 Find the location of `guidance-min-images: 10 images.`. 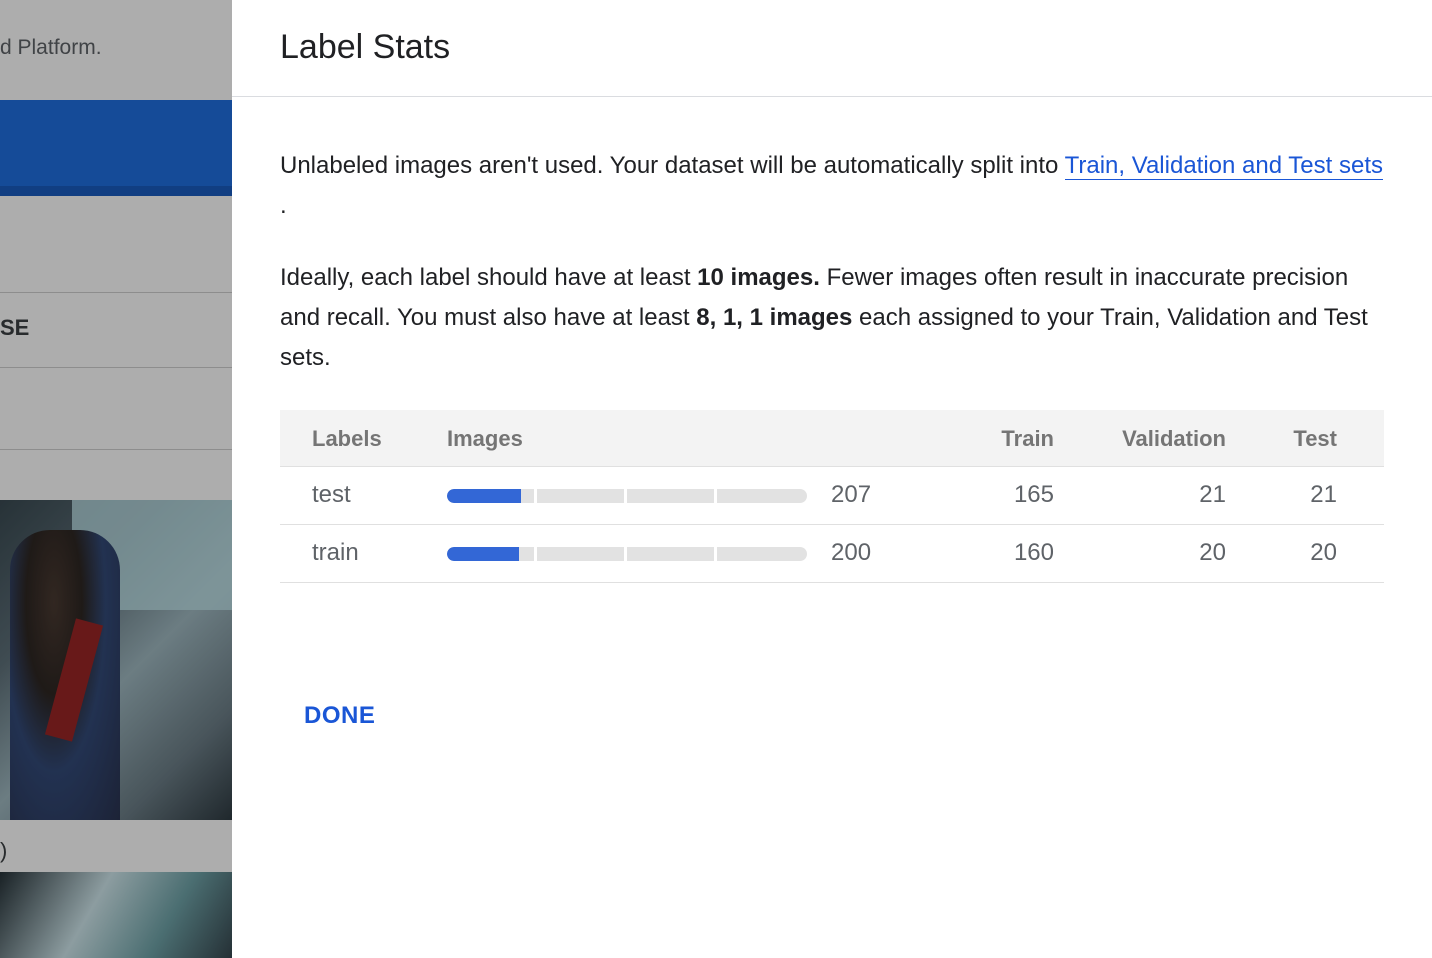

guidance-min-images: 10 images. is located at coordinates (758, 277).